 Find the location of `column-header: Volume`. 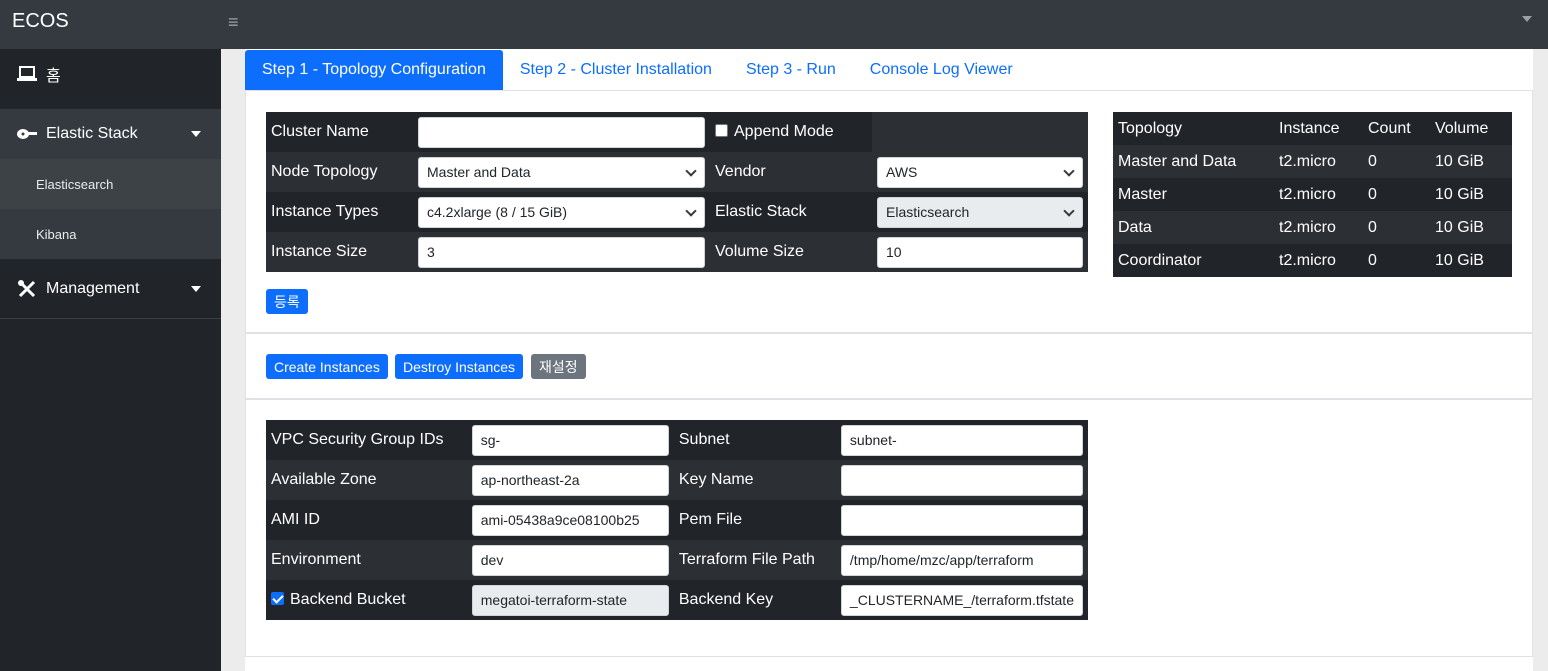

column-header: Volume is located at coordinates (1462, 128).